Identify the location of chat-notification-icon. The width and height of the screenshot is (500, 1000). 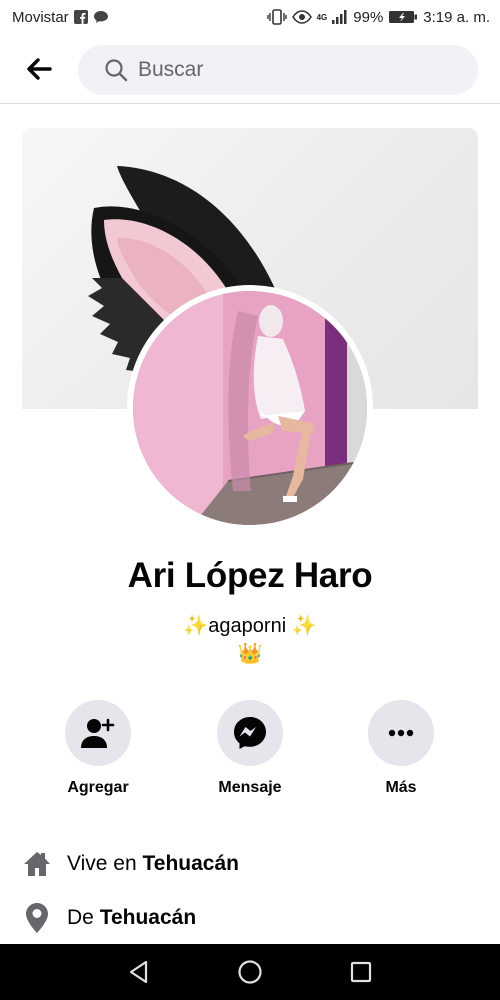
(101, 17).